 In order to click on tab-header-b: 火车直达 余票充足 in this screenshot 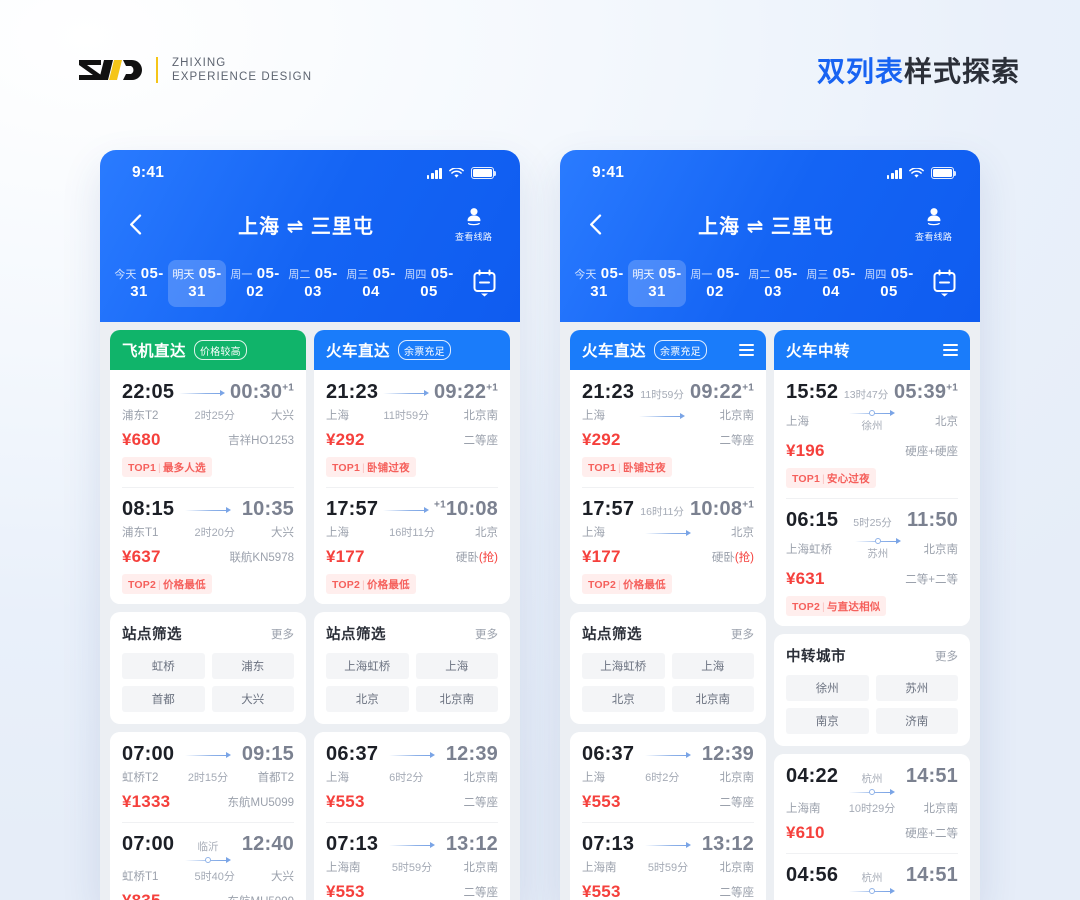, I will do `click(412, 350)`.